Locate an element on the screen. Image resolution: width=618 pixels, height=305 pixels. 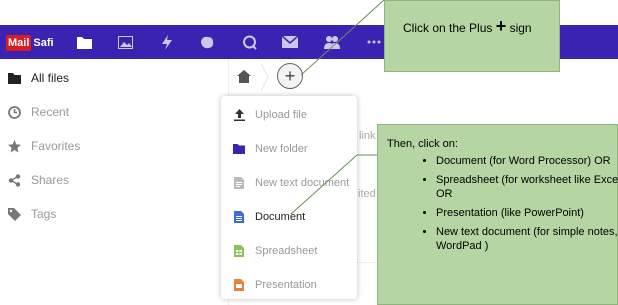
sidebar-item-label: Favorites is located at coordinates (56, 146).